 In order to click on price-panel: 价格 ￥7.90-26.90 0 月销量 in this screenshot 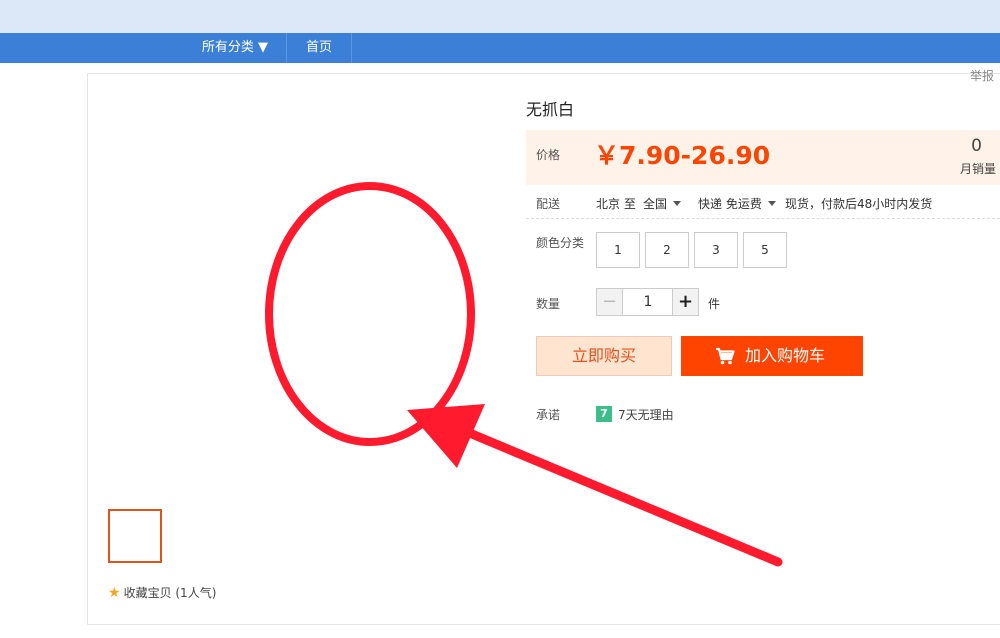, I will do `click(763, 157)`.